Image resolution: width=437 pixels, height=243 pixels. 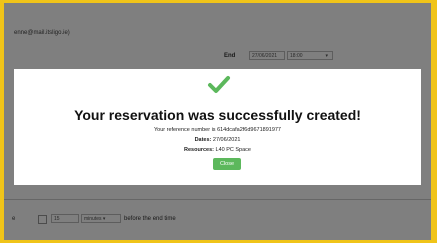 I want to click on dates-row: Dates: 27/06/2021, so click(x=217, y=140).